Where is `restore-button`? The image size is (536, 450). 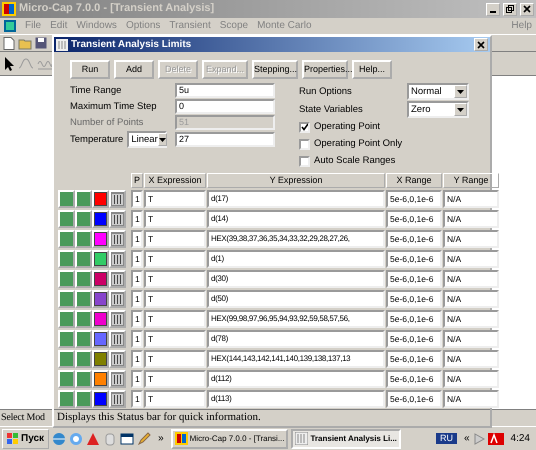 restore-button is located at coordinates (510, 9).